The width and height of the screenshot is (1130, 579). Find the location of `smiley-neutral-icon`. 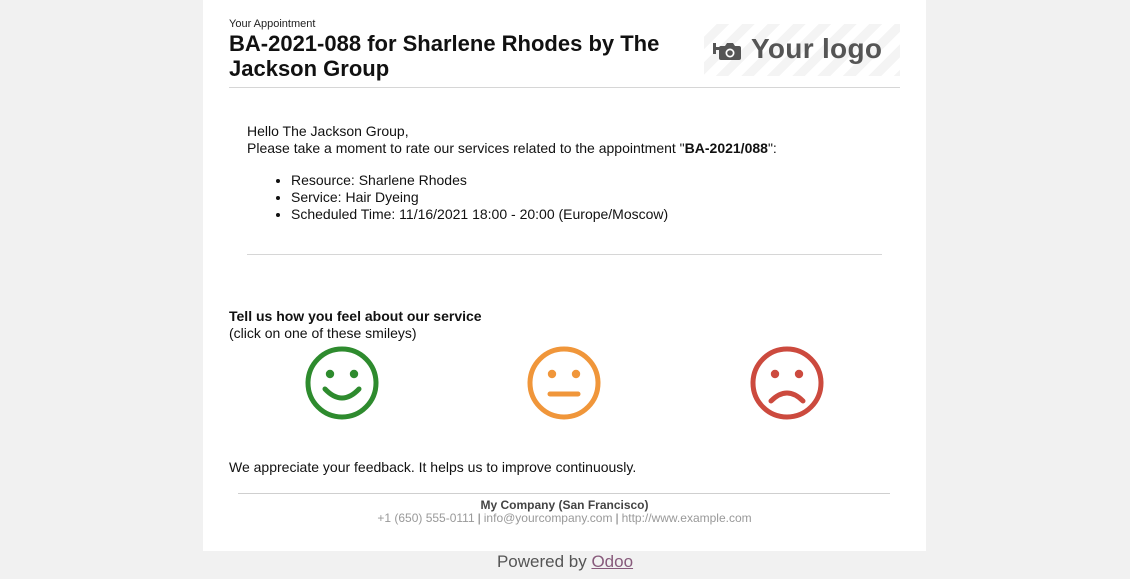

smiley-neutral-icon is located at coordinates (564, 383).